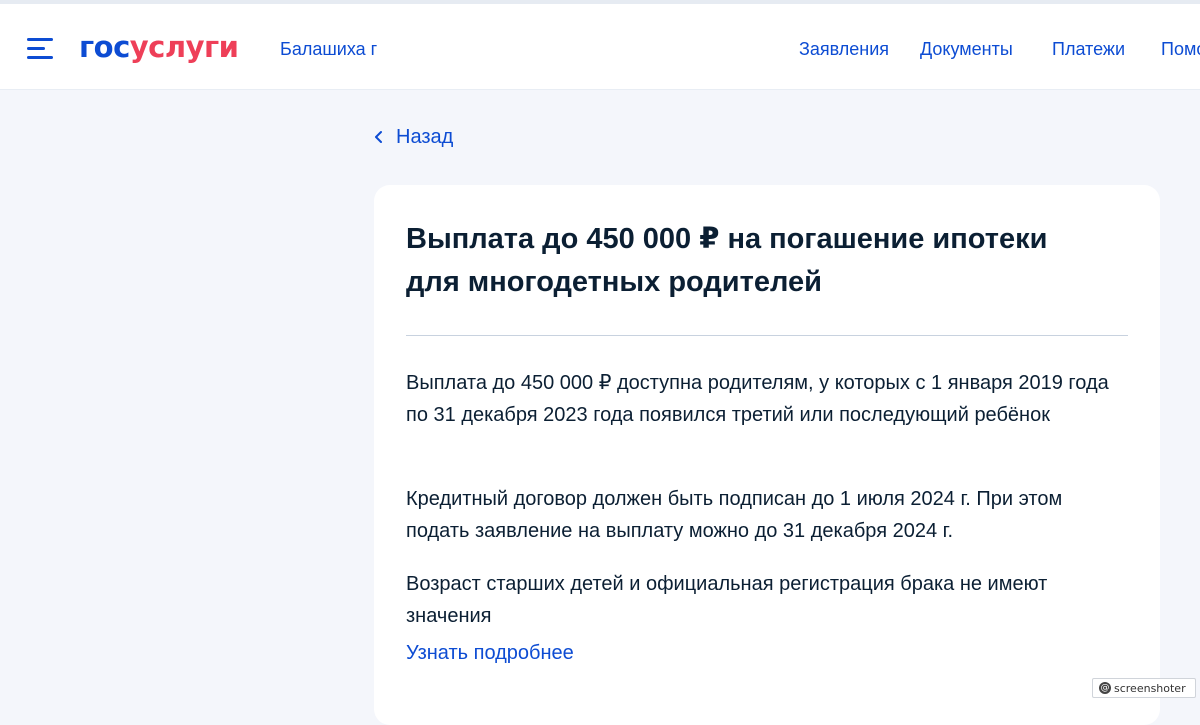 The width and height of the screenshot is (1200, 725). Describe the element at coordinates (378, 137) in the screenshot. I see `chevron-left-icon` at that location.